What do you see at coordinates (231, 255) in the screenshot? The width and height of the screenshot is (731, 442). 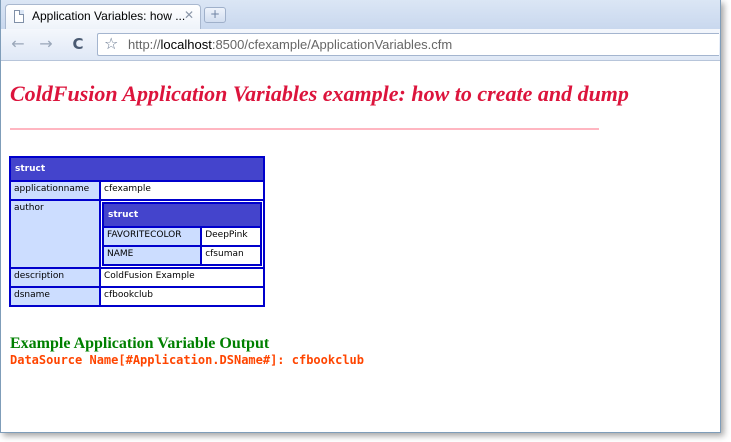 I see `dump-value: cfsuman` at bounding box center [231, 255].